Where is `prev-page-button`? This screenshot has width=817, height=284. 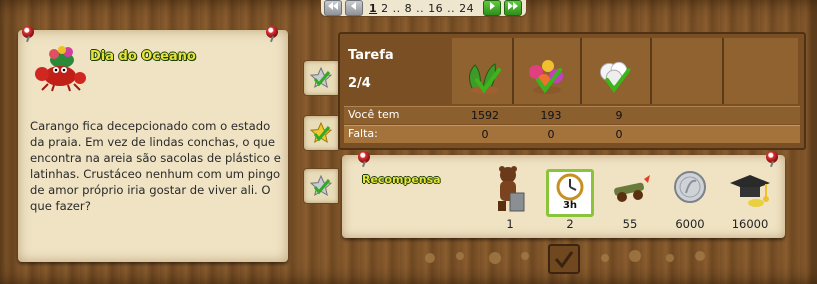
prev-page-button is located at coordinates (354, 8).